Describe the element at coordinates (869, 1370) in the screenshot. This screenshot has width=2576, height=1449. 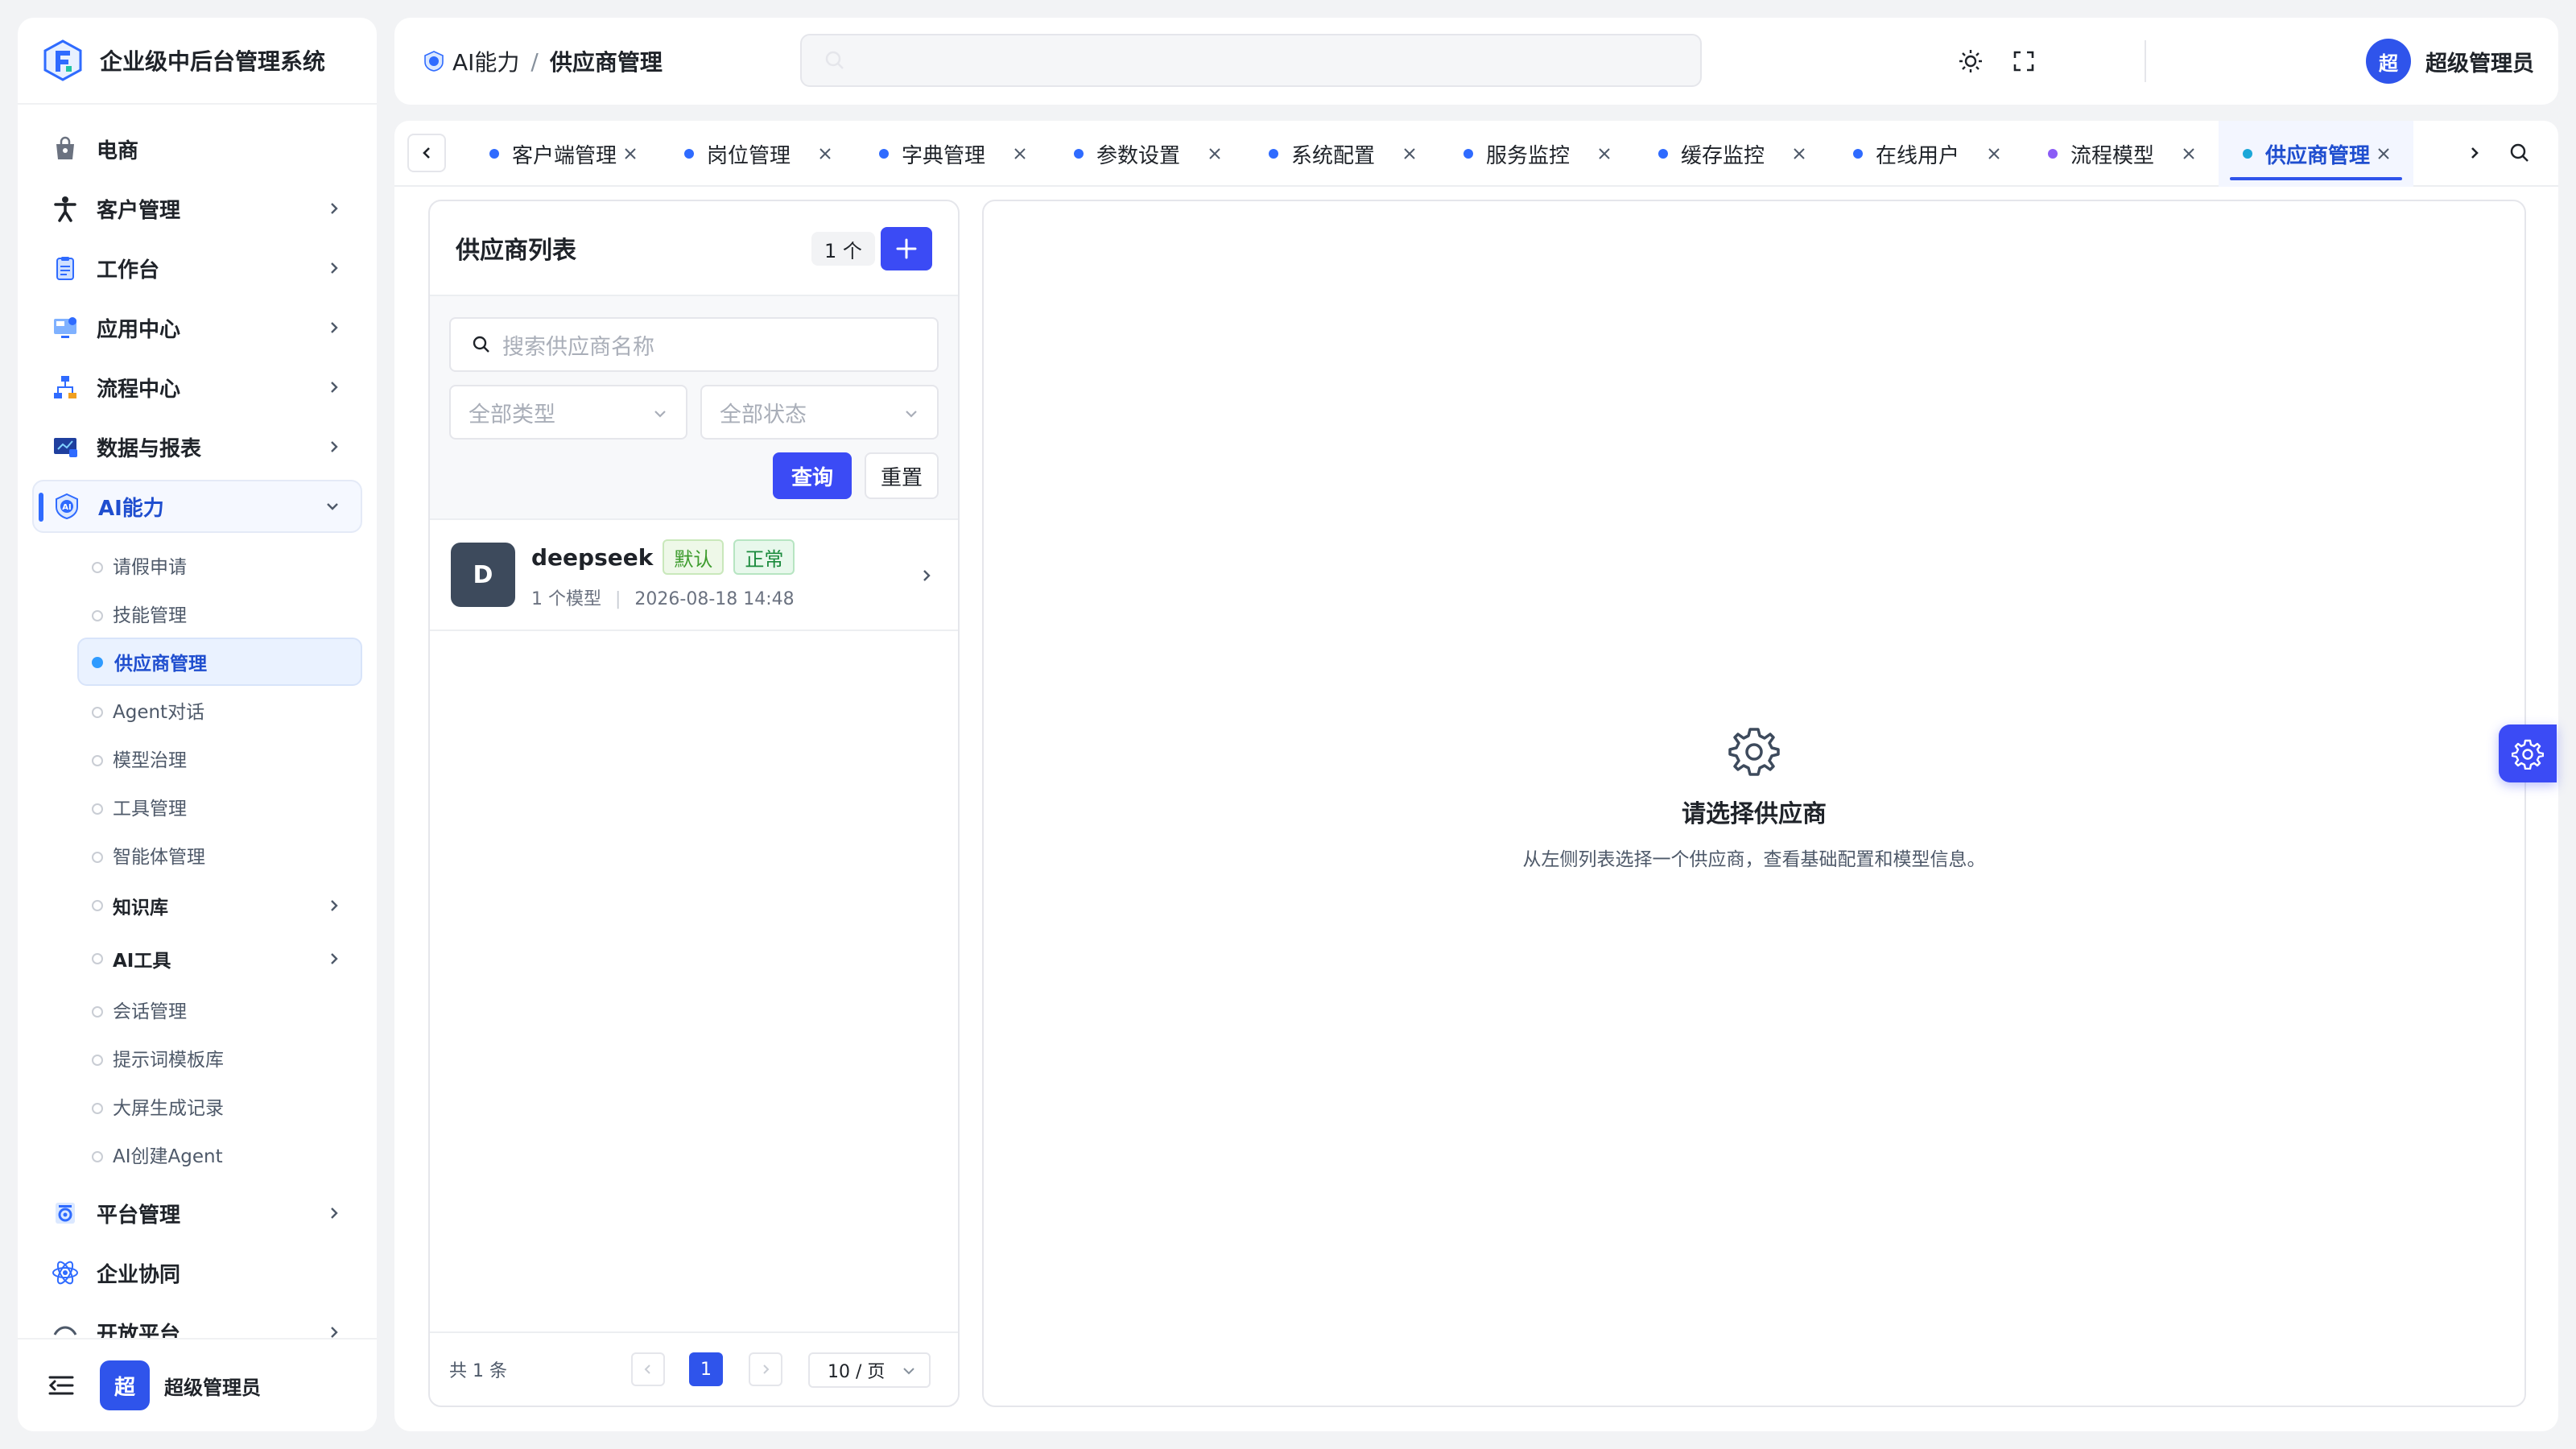
I see `page-size-select: 10 / 页` at that location.